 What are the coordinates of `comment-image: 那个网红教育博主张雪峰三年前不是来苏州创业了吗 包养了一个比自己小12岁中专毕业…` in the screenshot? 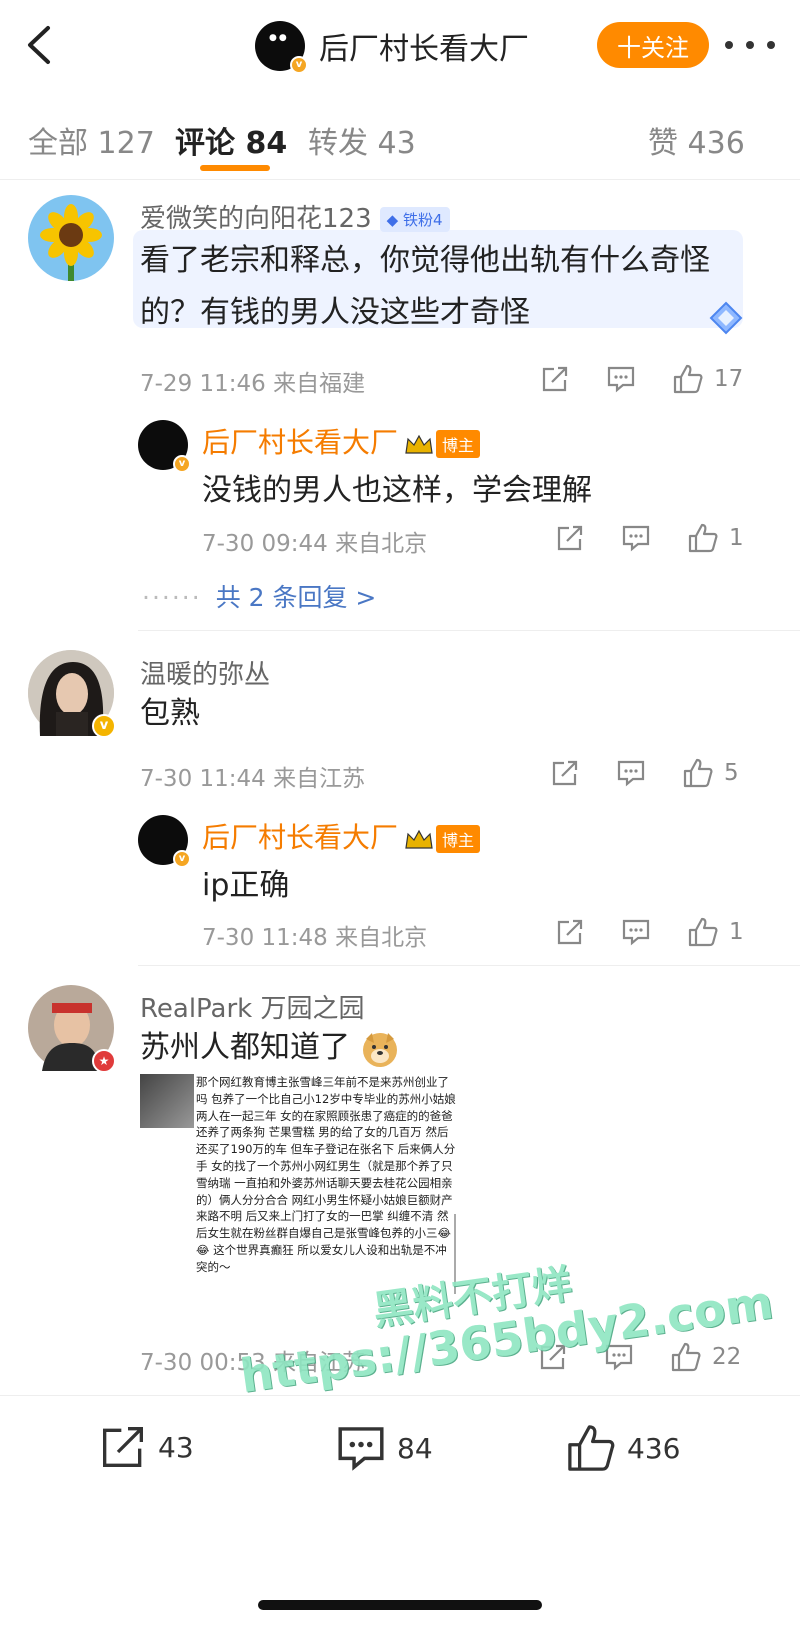 It's located at (300, 1196).